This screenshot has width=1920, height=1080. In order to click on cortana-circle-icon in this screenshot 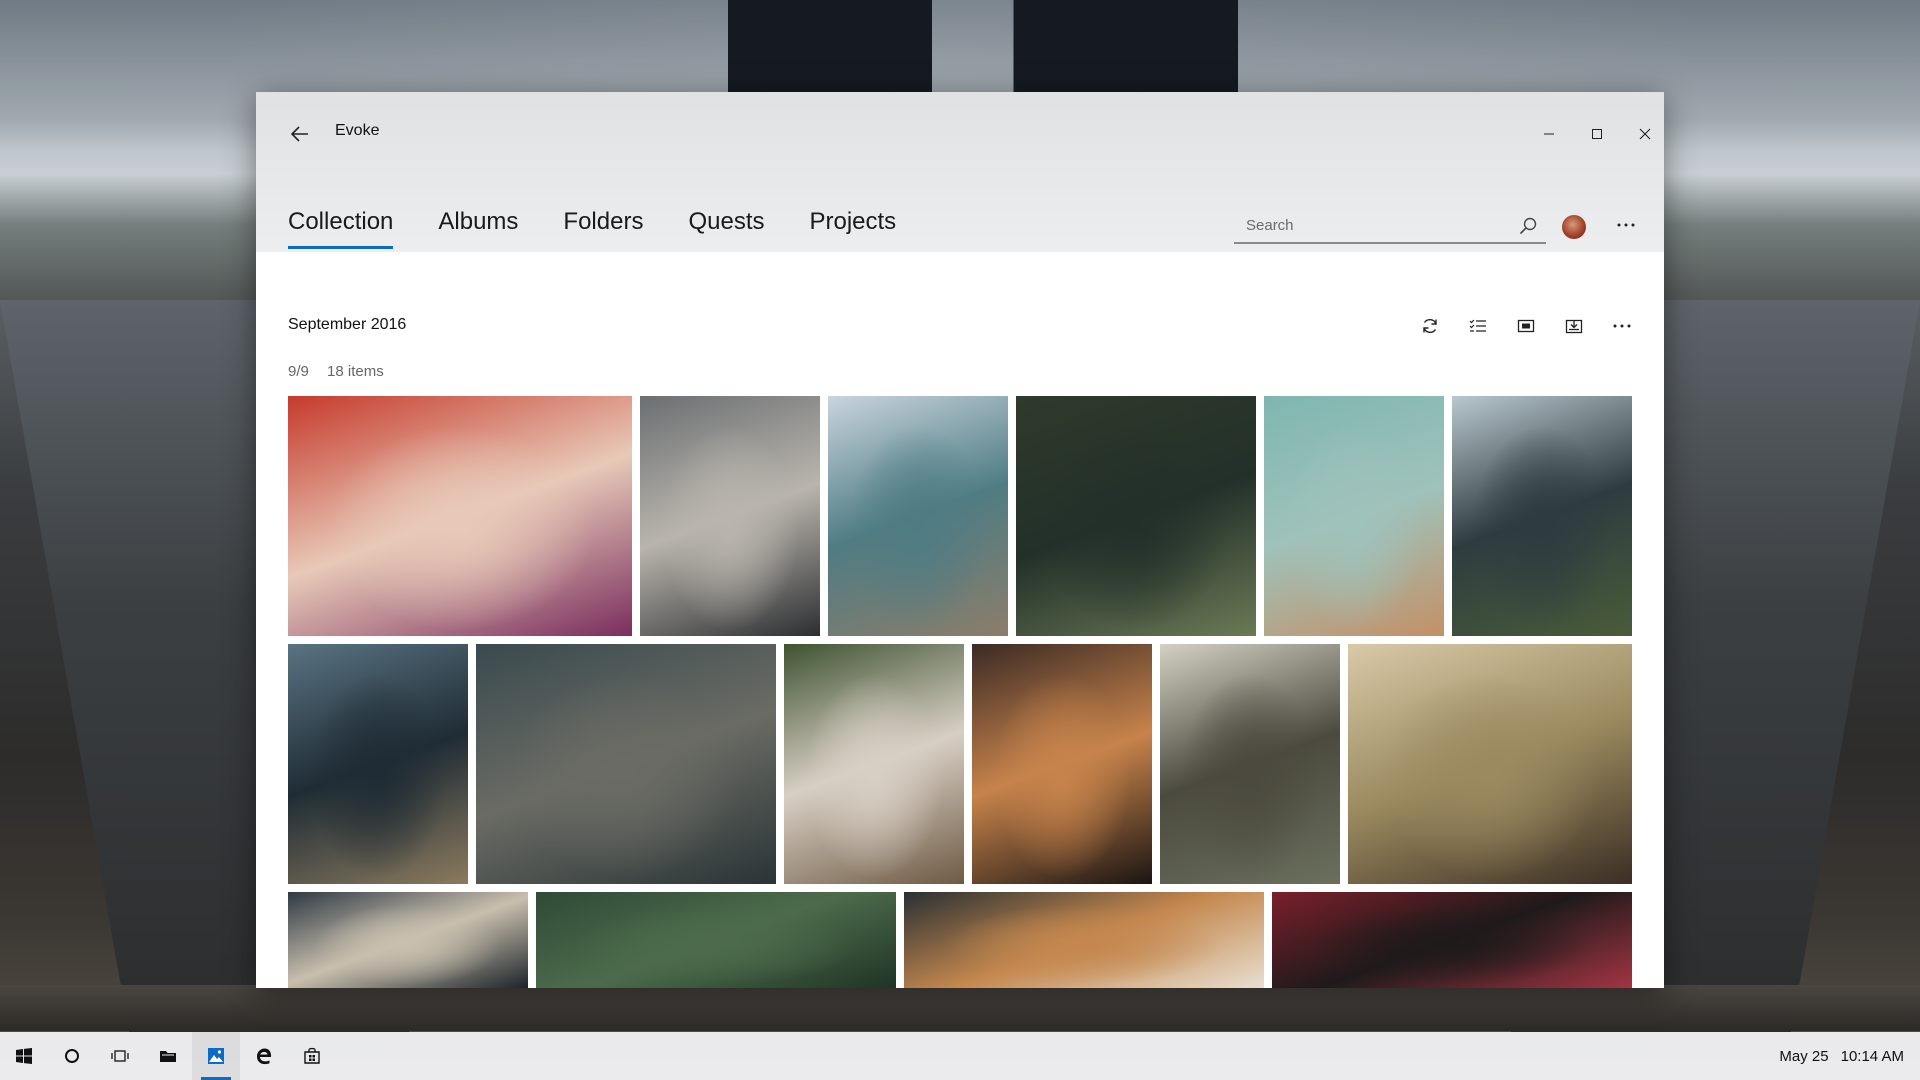, I will do `click(72, 1056)`.